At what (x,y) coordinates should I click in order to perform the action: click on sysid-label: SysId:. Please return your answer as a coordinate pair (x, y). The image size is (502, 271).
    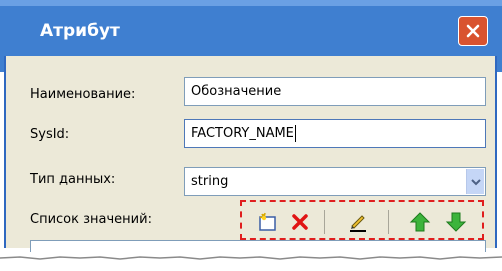
    Looking at the image, I should click on (50, 134).